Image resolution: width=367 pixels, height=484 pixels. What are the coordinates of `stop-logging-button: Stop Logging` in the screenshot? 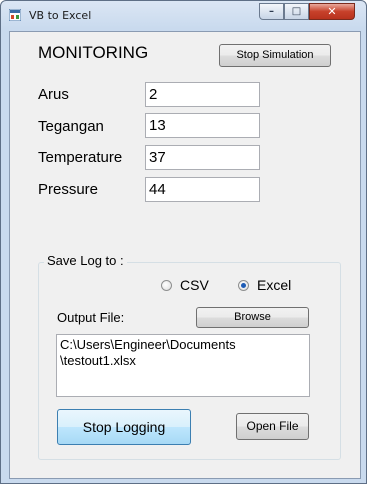 It's located at (124, 427).